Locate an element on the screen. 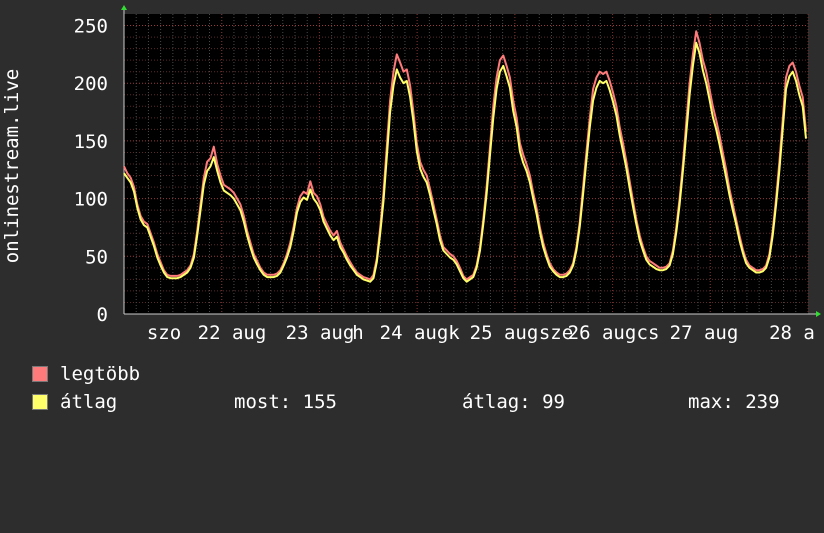  legend-label-max: legtöbb is located at coordinates (100, 374).